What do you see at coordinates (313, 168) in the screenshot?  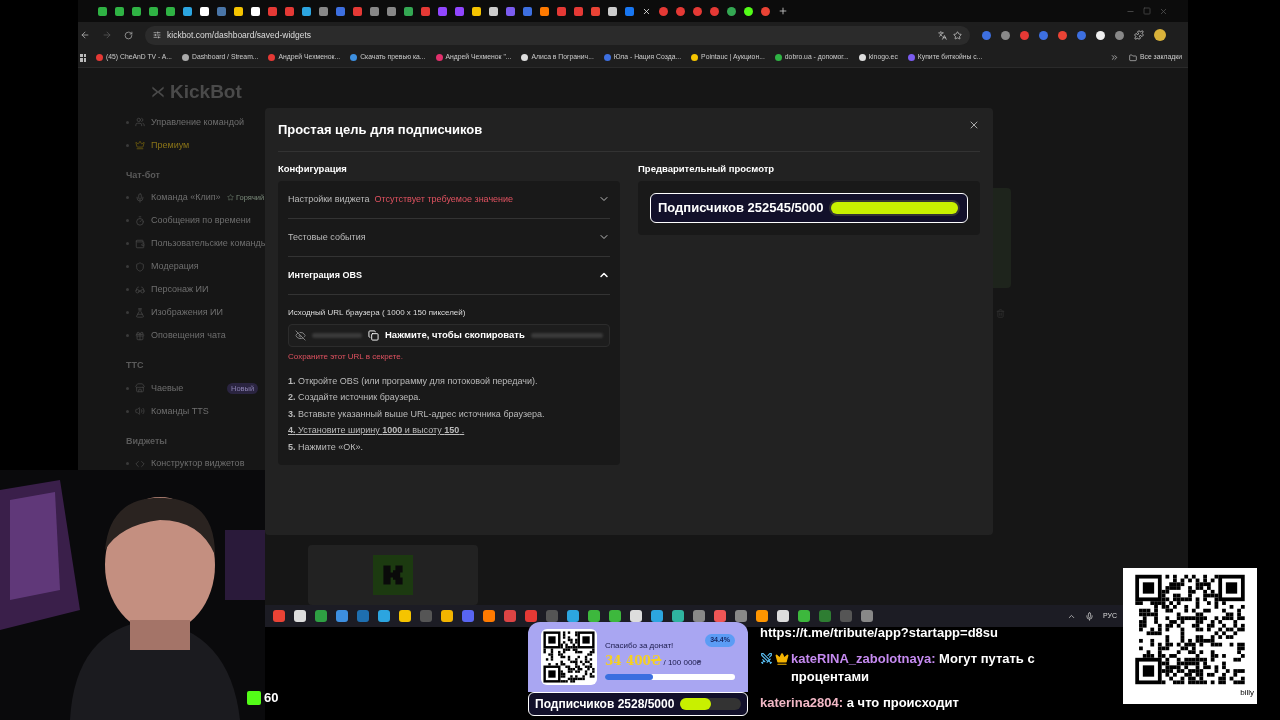 I see `config-heading: Конфигурация` at bounding box center [313, 168].